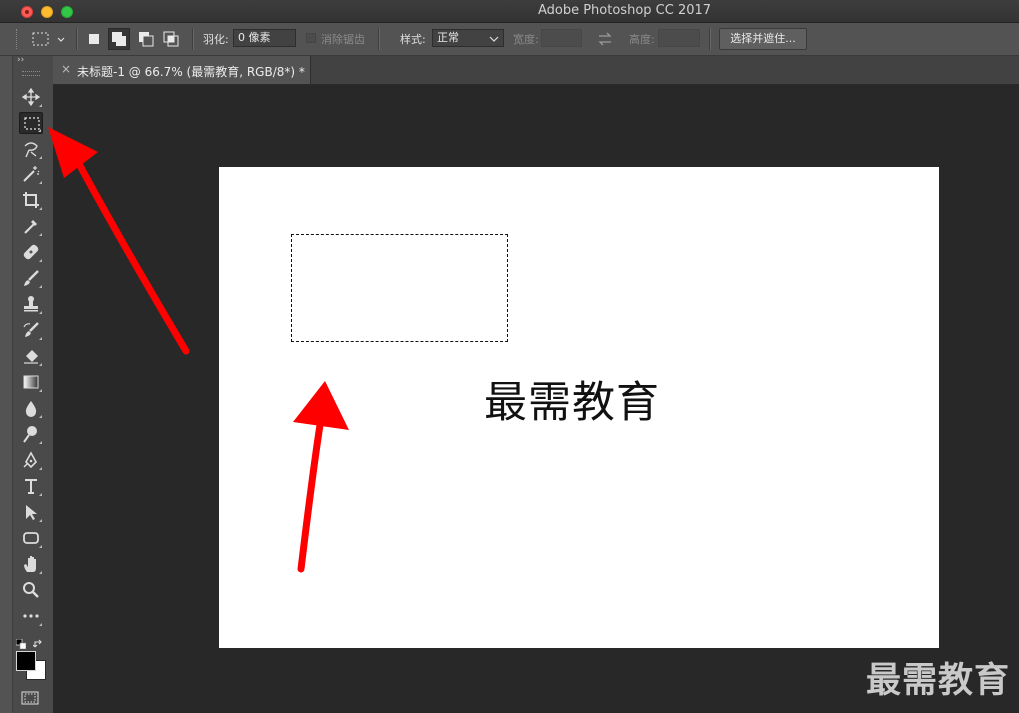 This screenshot has height=713, width=1019. I want to click on brush-tool-icon, so click(31, 278).